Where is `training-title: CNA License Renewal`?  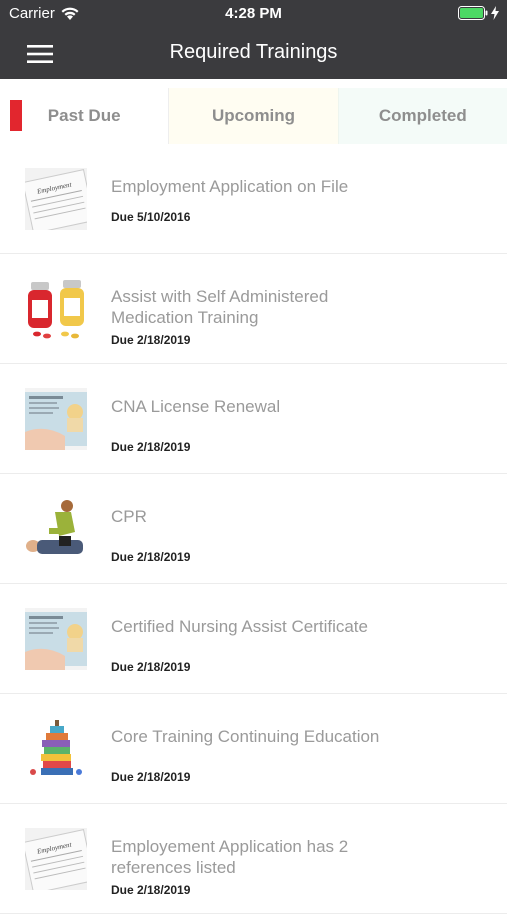 training-title: CNA License Renewal is located at coordinates (196, 406).